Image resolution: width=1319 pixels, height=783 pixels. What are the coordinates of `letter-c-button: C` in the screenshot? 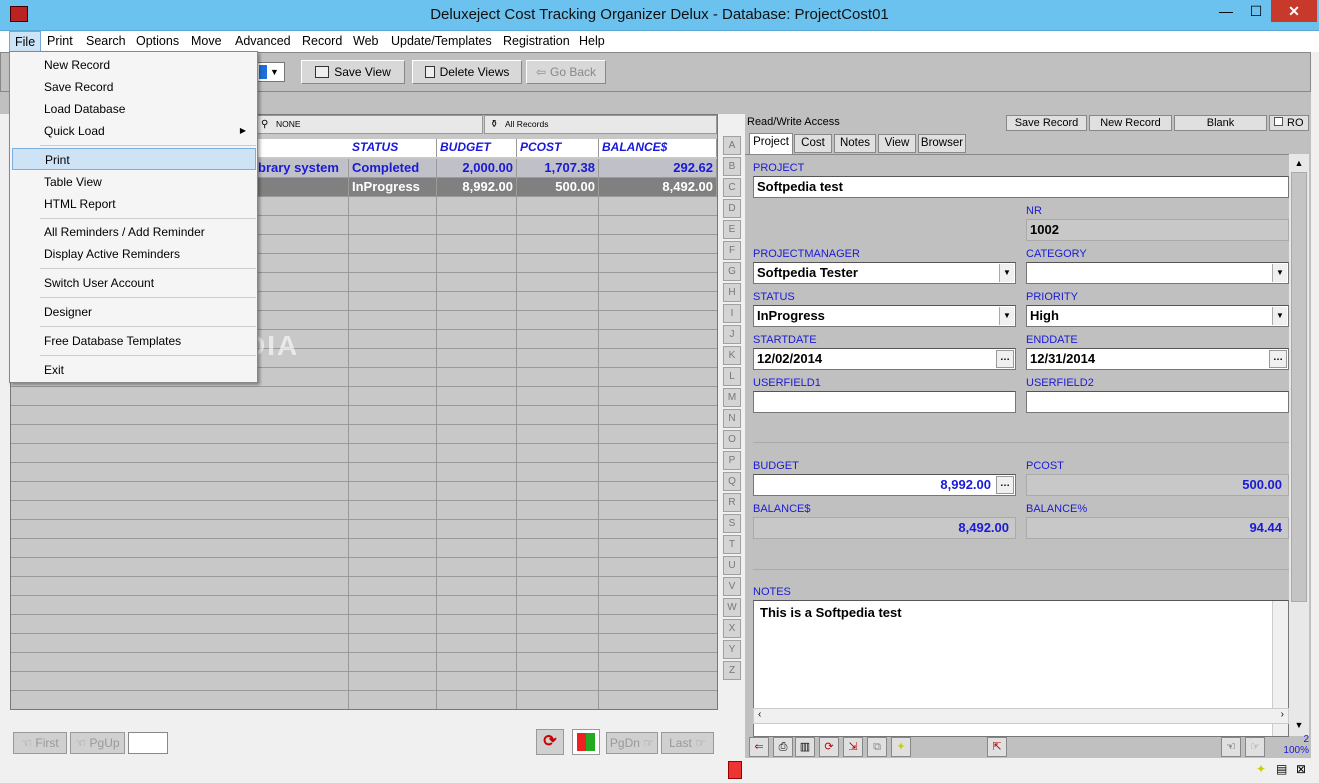 It's located at (732, 187).